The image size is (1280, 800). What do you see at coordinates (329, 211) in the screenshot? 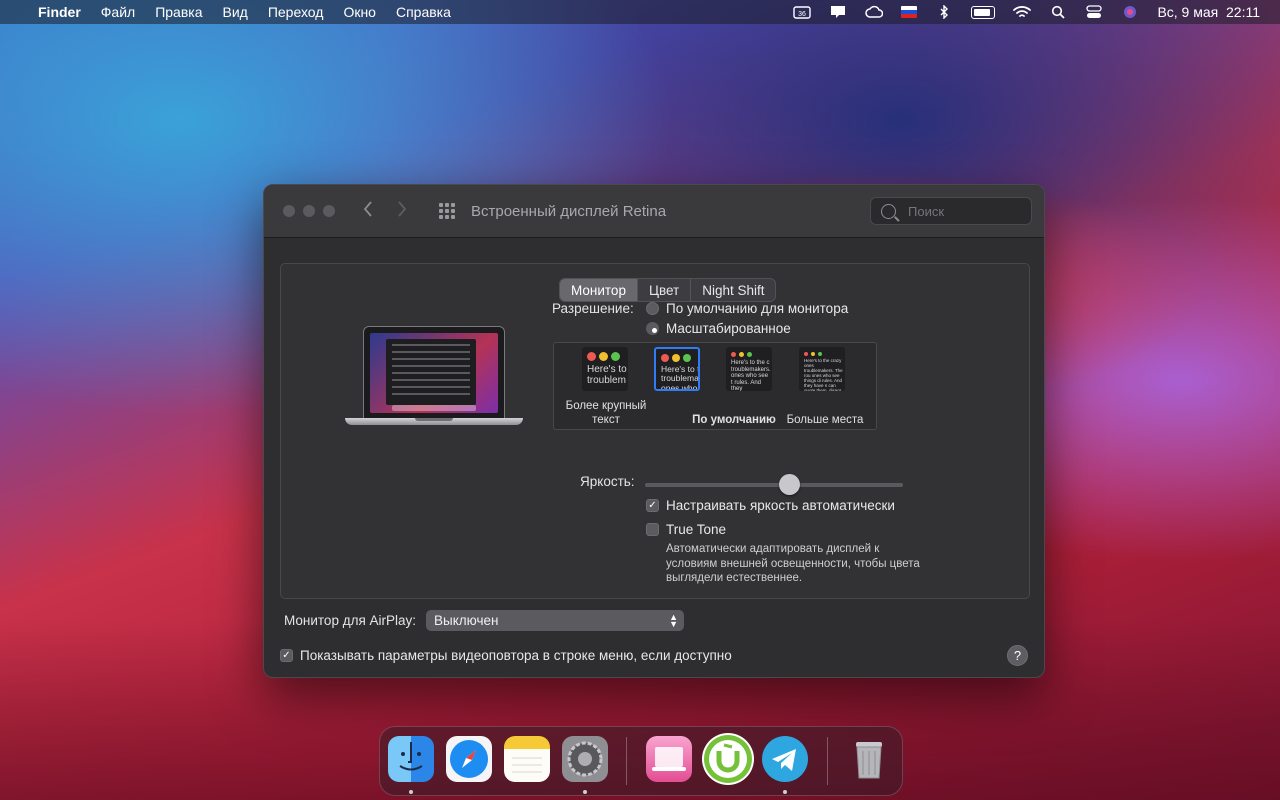
I see `zoom-button` at bounding box center [329, 211].